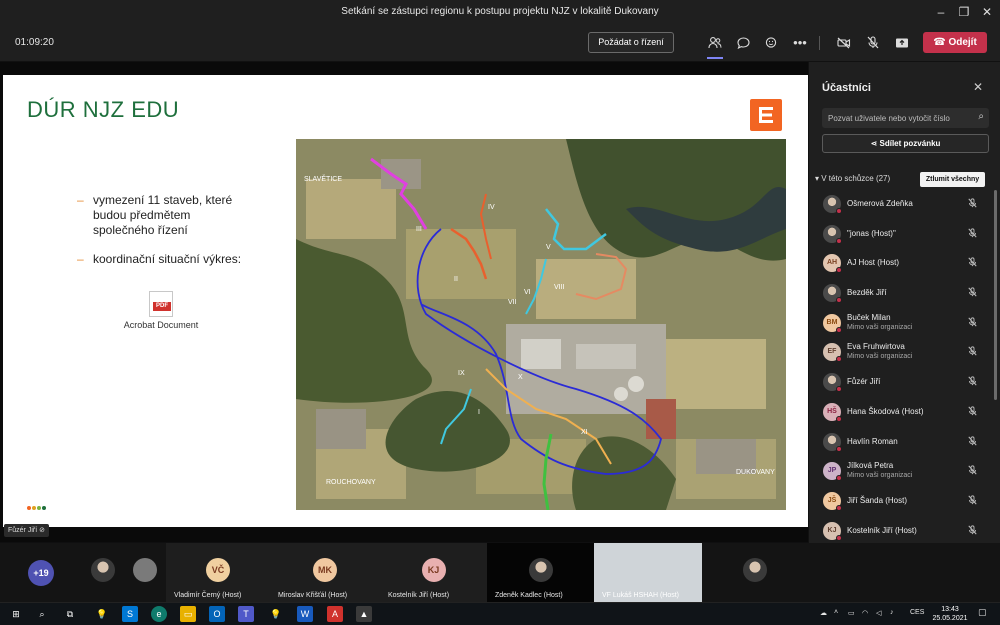  What do you see at coordinates (901, 383) in the screenshot?
I see `participant-row: Fůzér Jiří` at bounding box center [901, 383].